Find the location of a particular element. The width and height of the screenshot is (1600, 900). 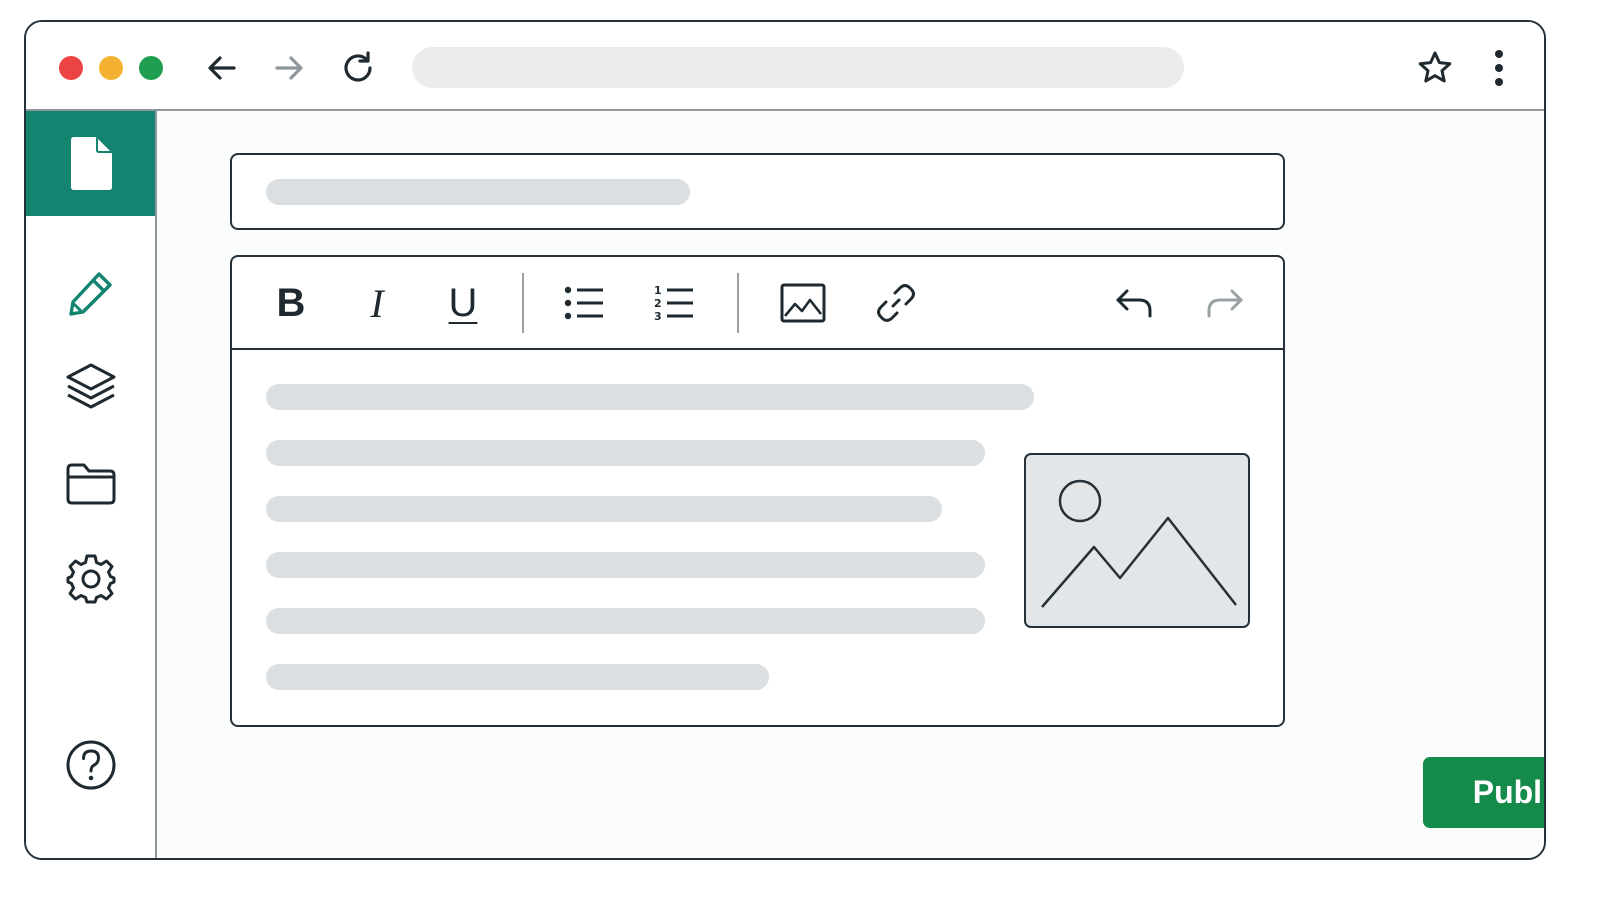

link-icon is located at coordinates (896, 303).